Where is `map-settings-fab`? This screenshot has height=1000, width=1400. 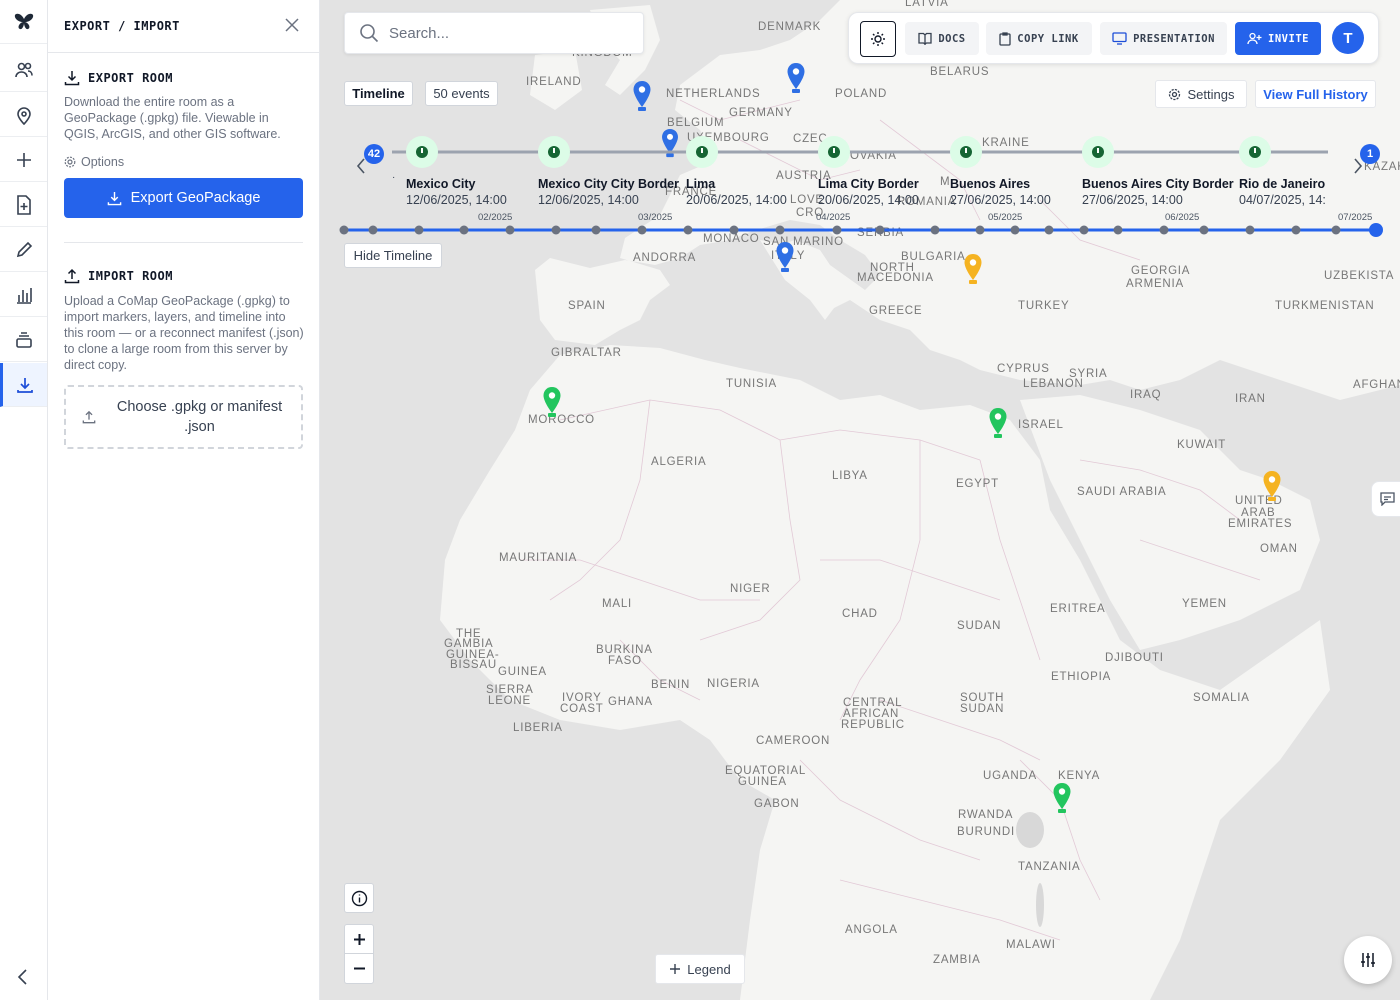
map-settings-fab is located at coordinates (1368, 960).